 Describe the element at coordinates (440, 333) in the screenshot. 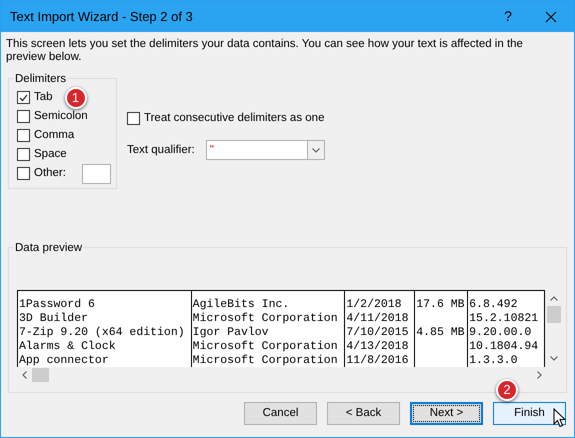

I see `preview-cell: 4.85 MB` at that location.